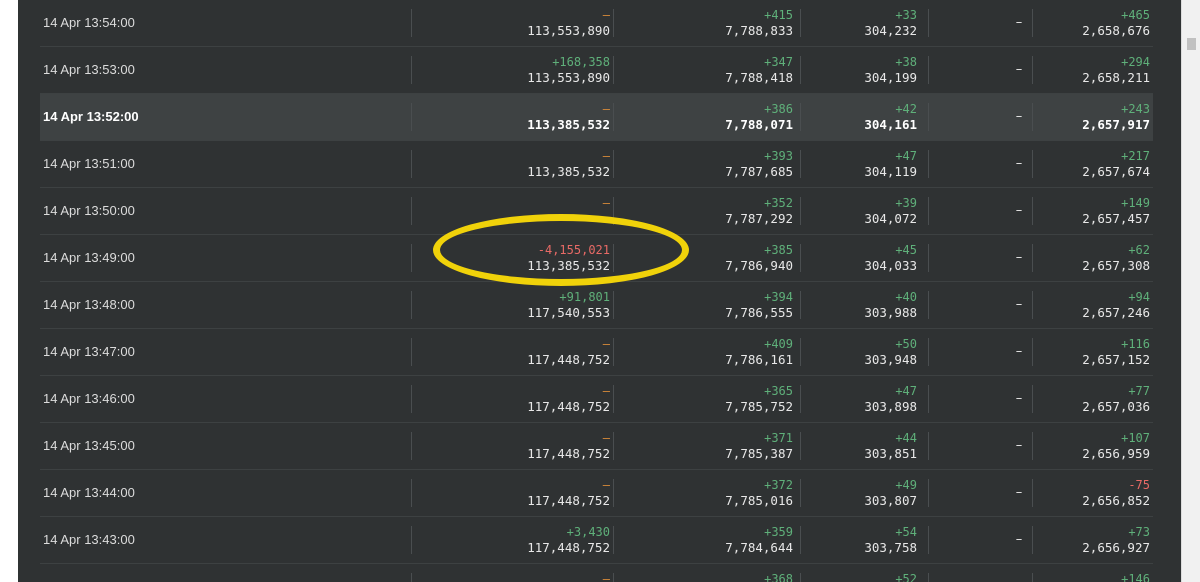 This screenshot has width=1200, height=582. Describe the element at coordinates (778, 203) in the screenshot. I see `change-value: +352` at that location.